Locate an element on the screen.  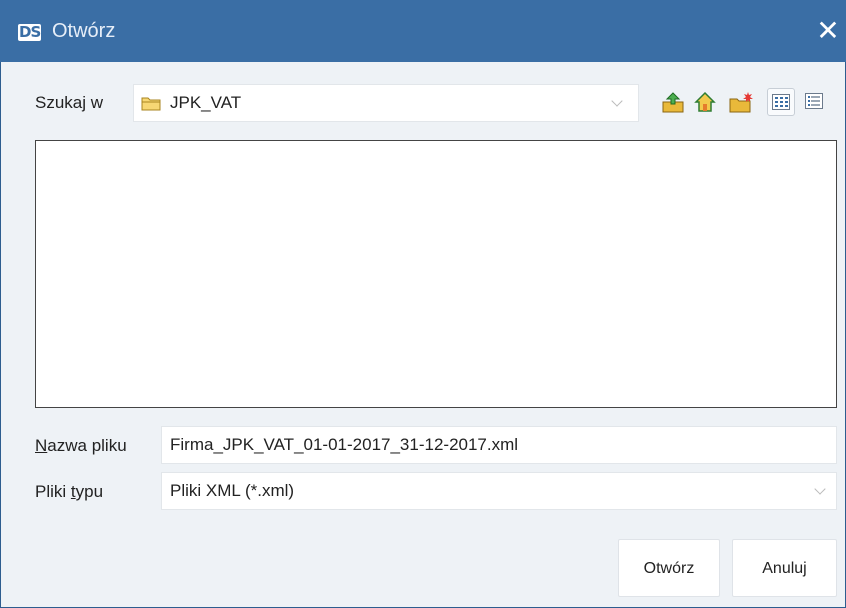
file-type-value: Pliki XML (*.xml) is located at coordinates (232, 490).